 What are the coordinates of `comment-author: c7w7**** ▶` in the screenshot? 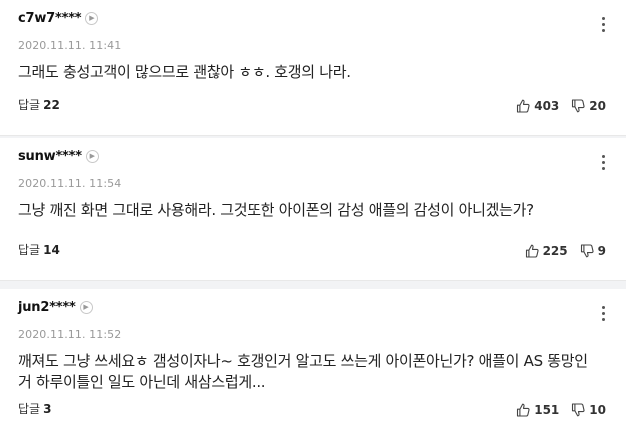 It's located at (58, 18).